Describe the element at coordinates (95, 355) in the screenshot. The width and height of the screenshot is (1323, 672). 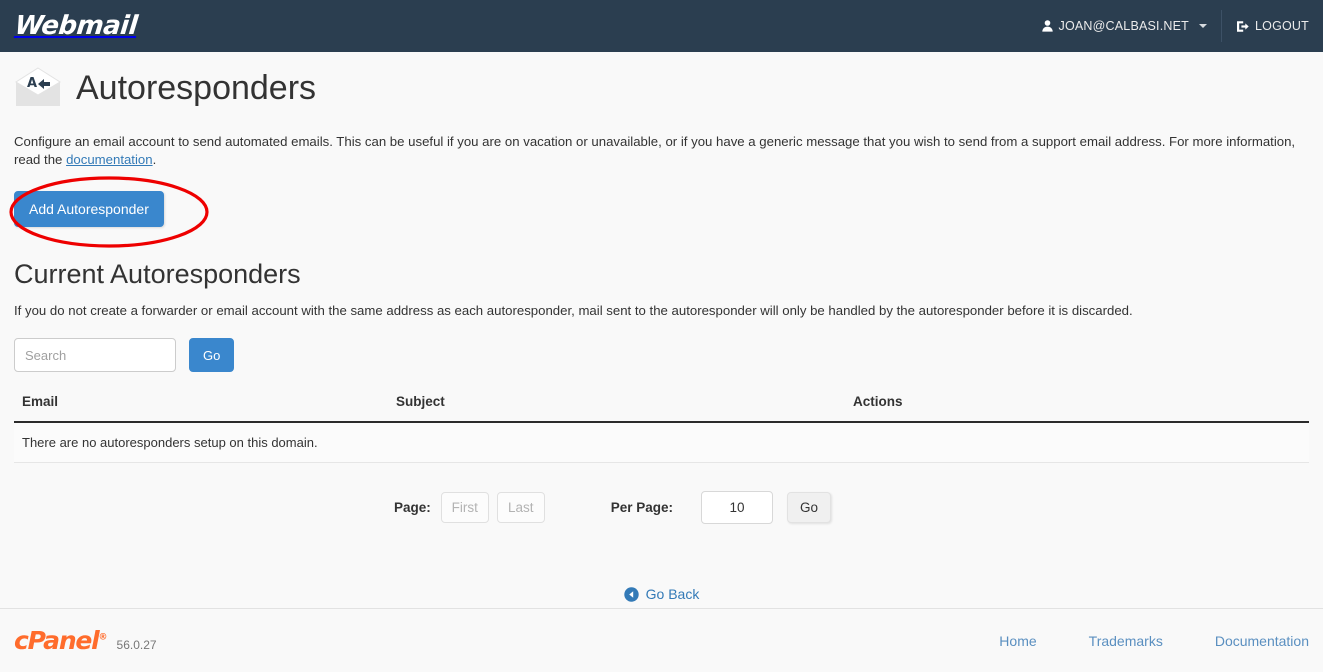
I see `search-input` at that location.